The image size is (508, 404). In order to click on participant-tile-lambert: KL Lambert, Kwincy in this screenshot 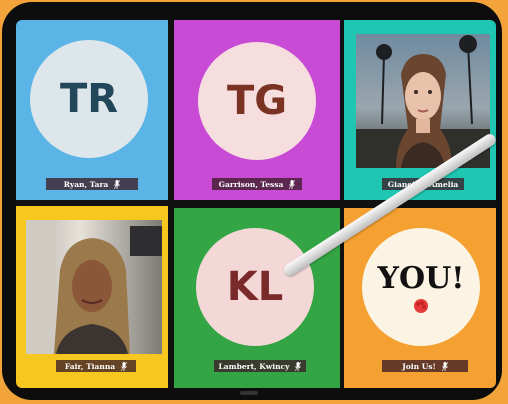, I will do `click(257, 298)`.